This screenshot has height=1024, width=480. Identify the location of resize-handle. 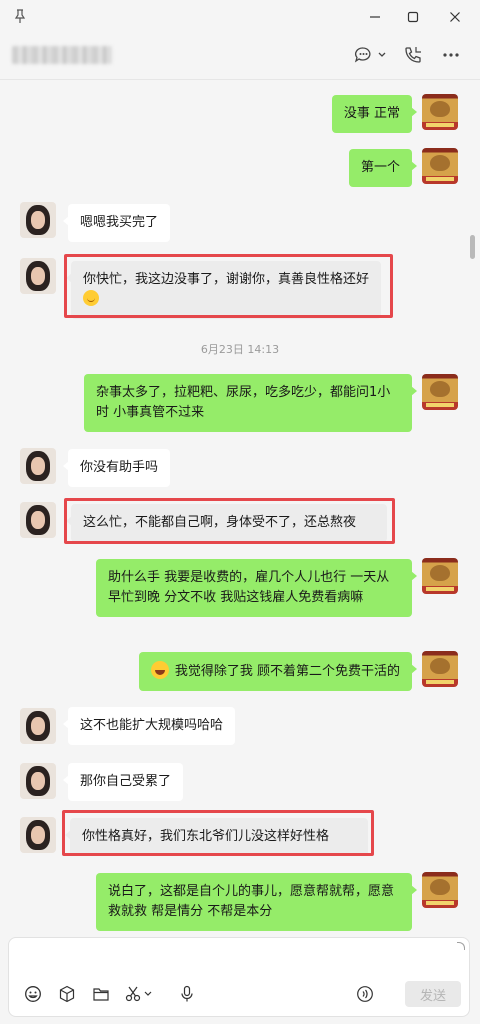
(461, 946).